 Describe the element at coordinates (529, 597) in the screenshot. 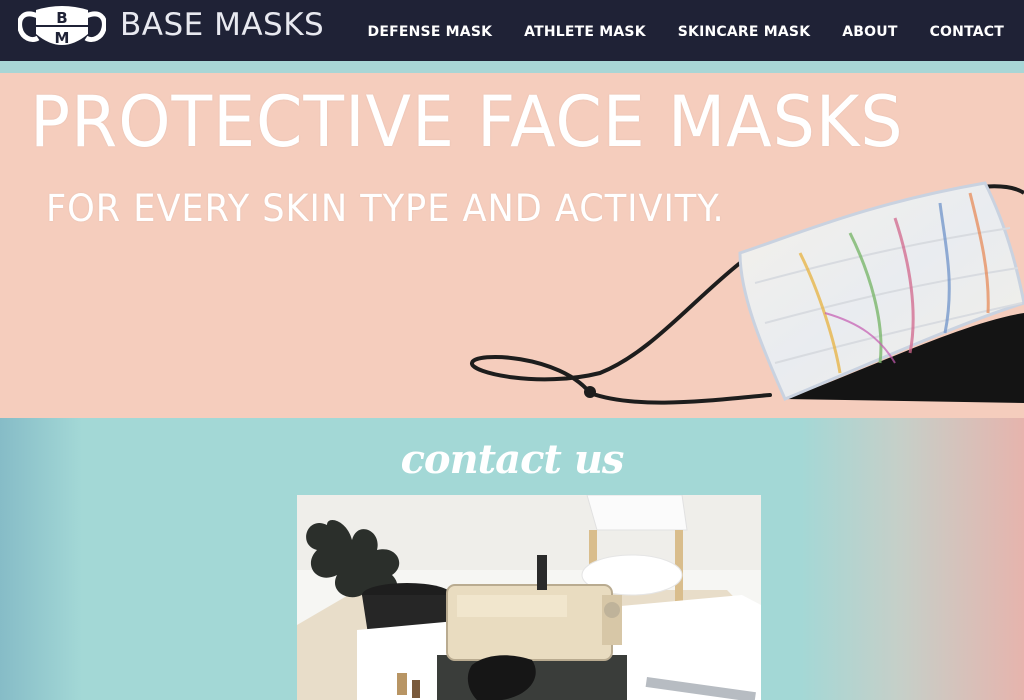

I see `sewing-machine-photo` at that location.